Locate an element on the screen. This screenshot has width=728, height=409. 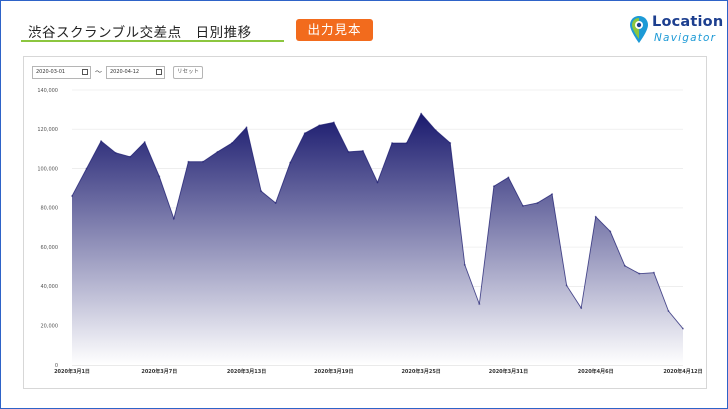
page-title: 渋谷スクランブル交差点 日別推移 is located at coordinates (140, 33).